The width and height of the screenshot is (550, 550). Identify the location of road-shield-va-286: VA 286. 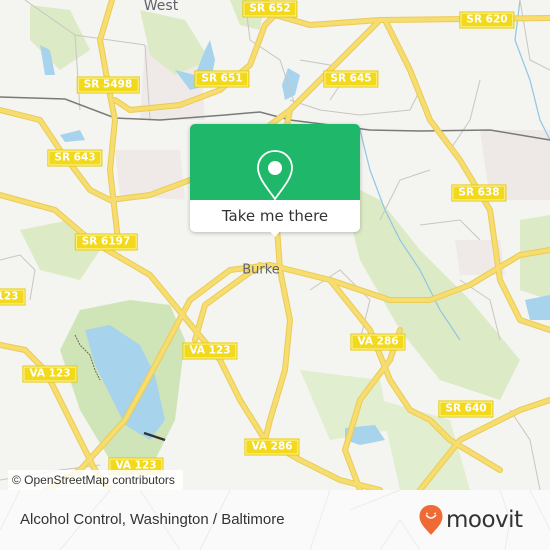
(272, 447).